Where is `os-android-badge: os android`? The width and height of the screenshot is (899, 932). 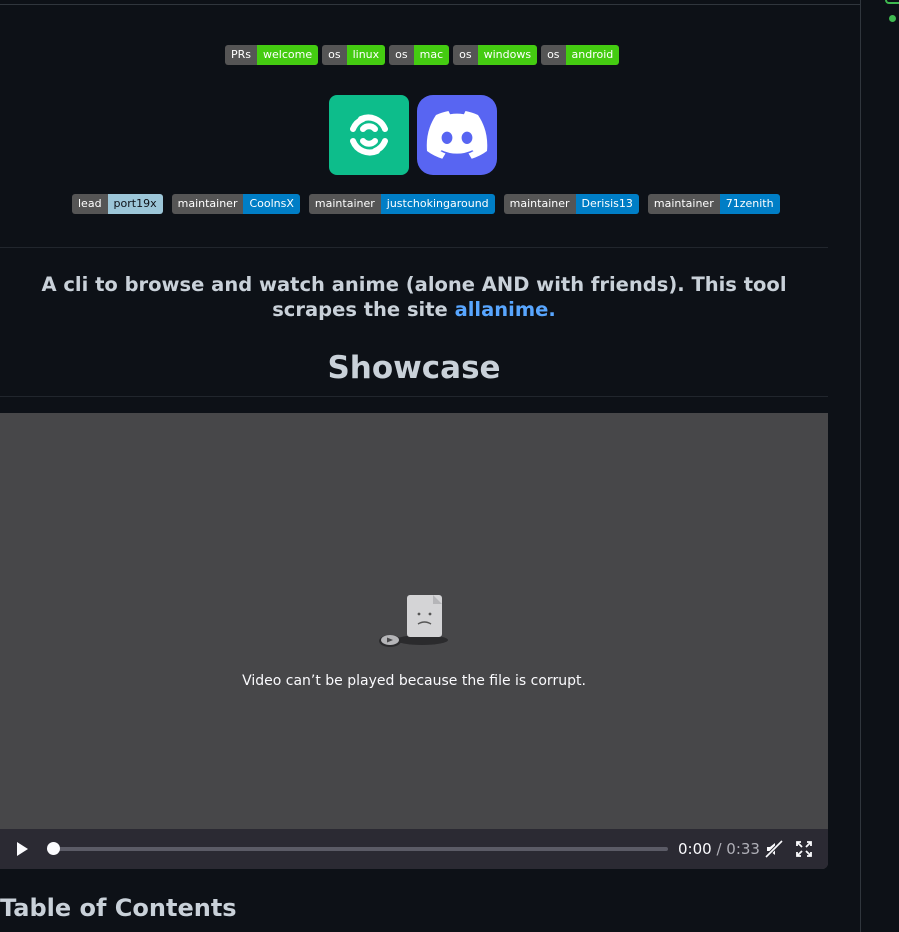 os-android-badge: os android is located at coordinates (580, 55).